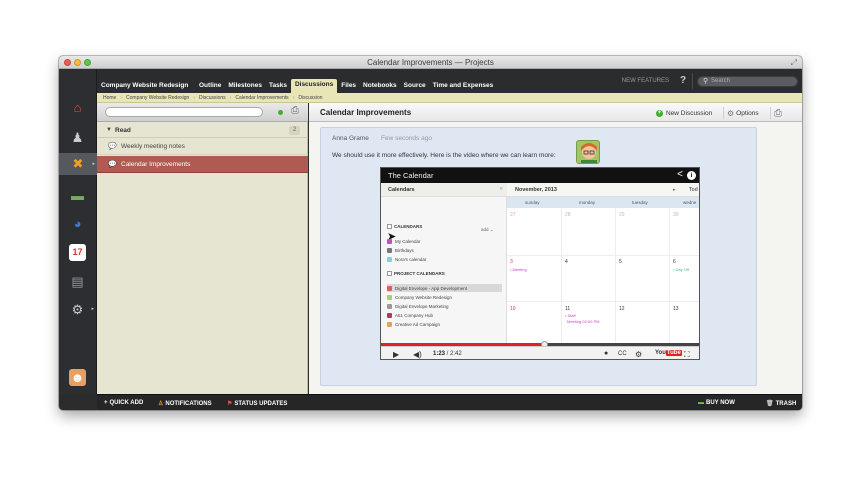 This screenshot has height=482, width=860. I want to click on list-item-selected: 💬 Calendar Improvements, so click(202, 164).